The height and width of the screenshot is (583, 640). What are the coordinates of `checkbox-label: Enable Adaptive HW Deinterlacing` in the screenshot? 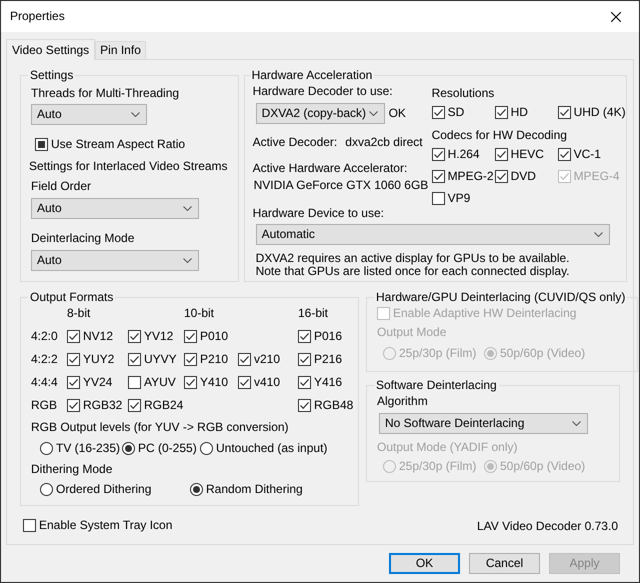 It's located at (484, 313).